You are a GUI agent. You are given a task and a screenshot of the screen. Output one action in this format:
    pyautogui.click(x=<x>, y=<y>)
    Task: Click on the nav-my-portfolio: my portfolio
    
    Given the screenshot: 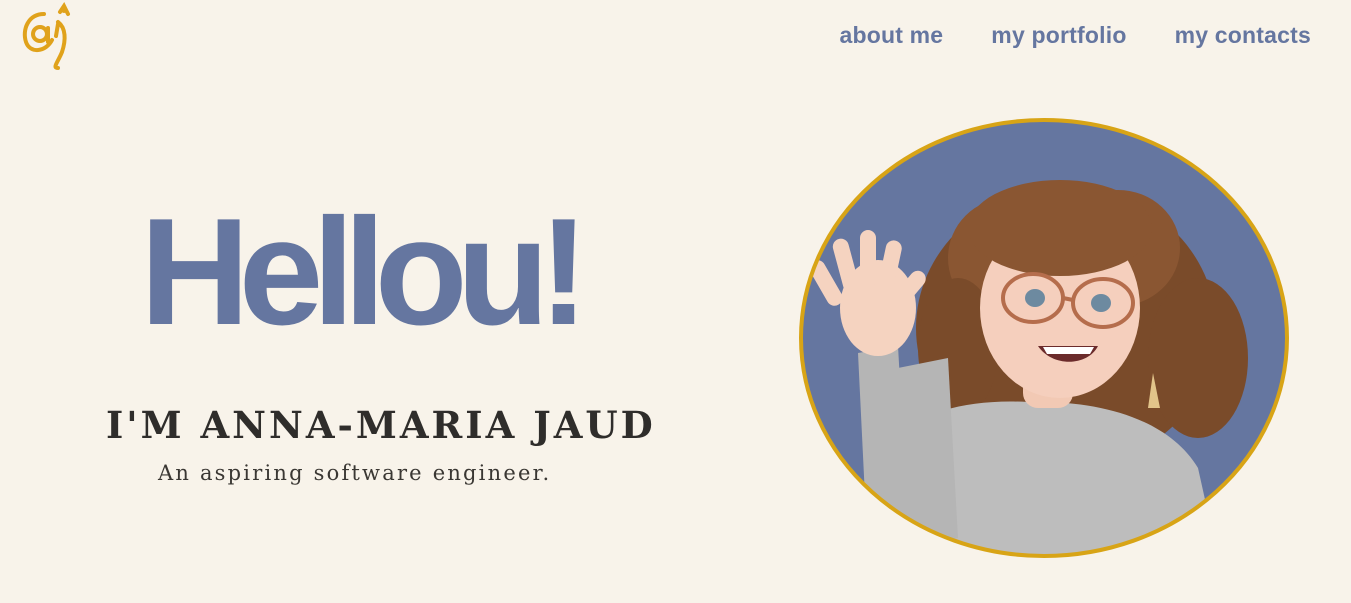 What is the action you would take?
    pyautogui.click(x=1058, y=35)
    